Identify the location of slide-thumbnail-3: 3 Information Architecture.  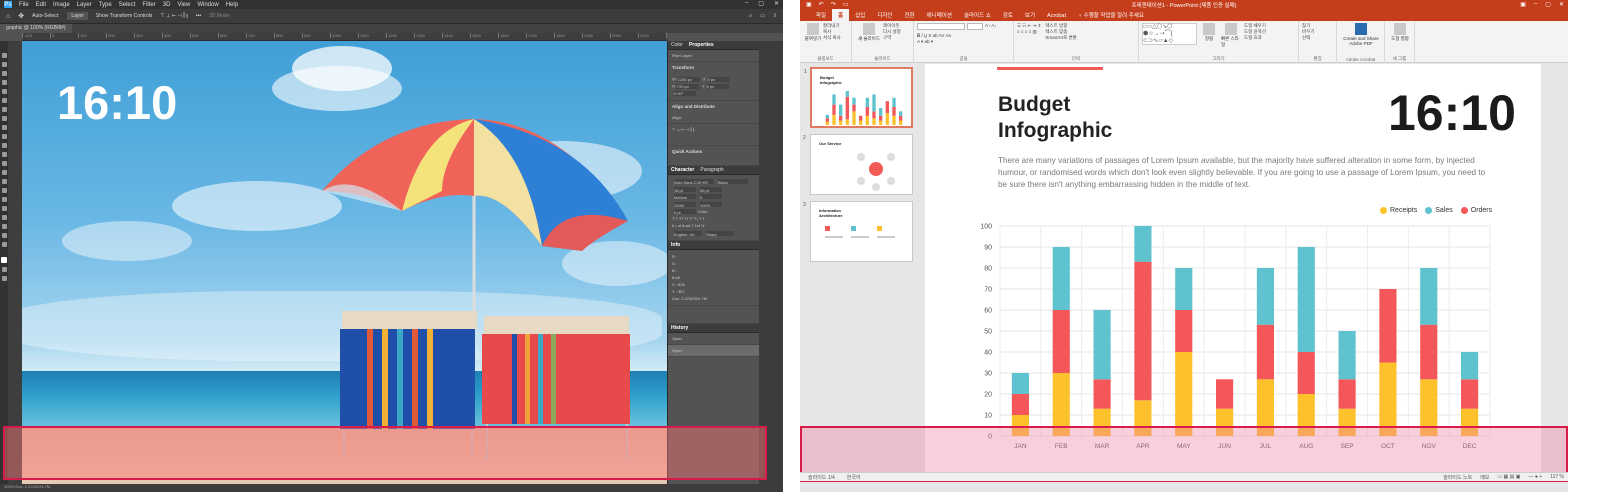
(858, 231).